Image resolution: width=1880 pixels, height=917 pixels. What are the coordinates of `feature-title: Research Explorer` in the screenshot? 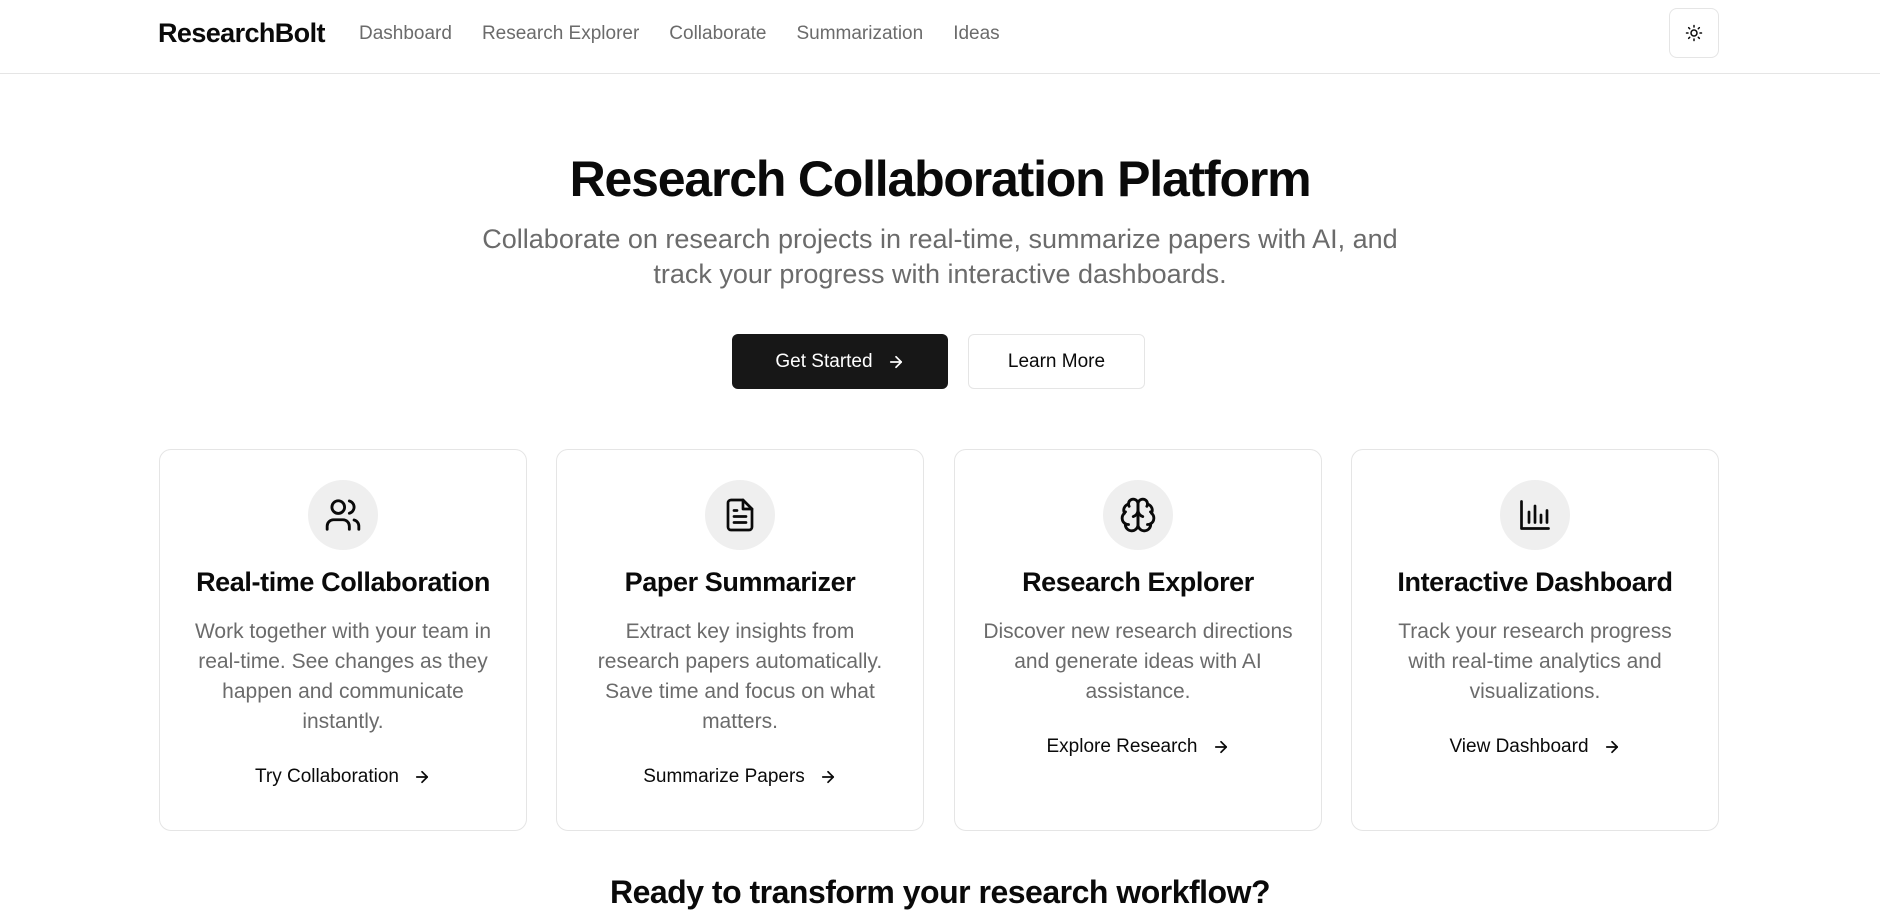 It's located at (1138, 582).